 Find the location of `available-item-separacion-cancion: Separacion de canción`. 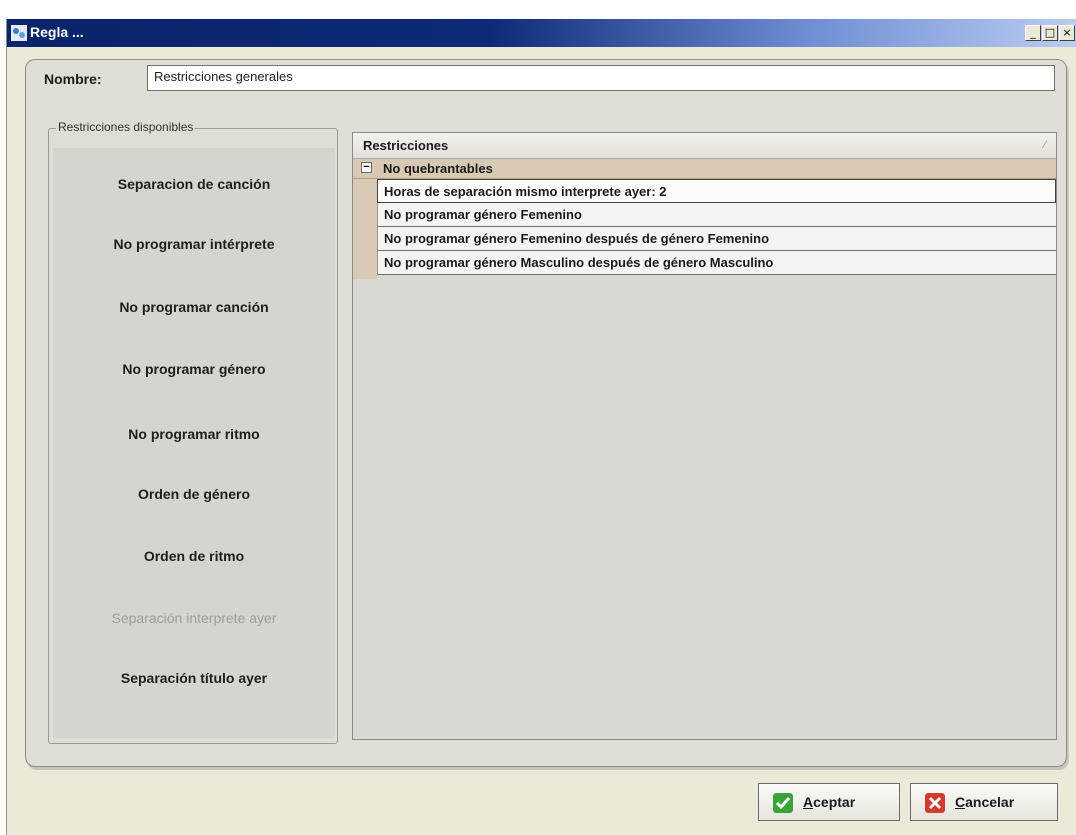

available-item-separacion-cancion: Separacion de canción is located at coordinates (194, 184).